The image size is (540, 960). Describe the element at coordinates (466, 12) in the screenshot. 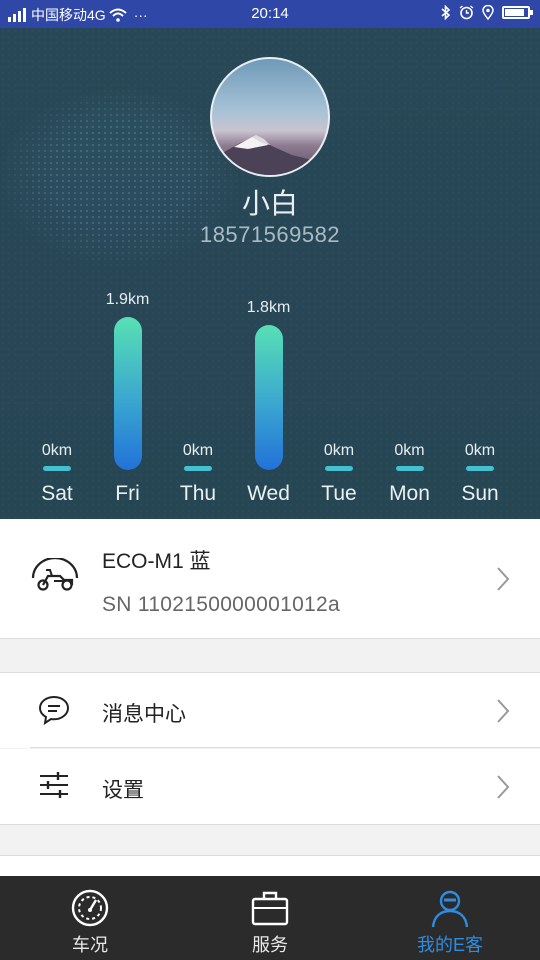

I see `alarm-icon` at that location.